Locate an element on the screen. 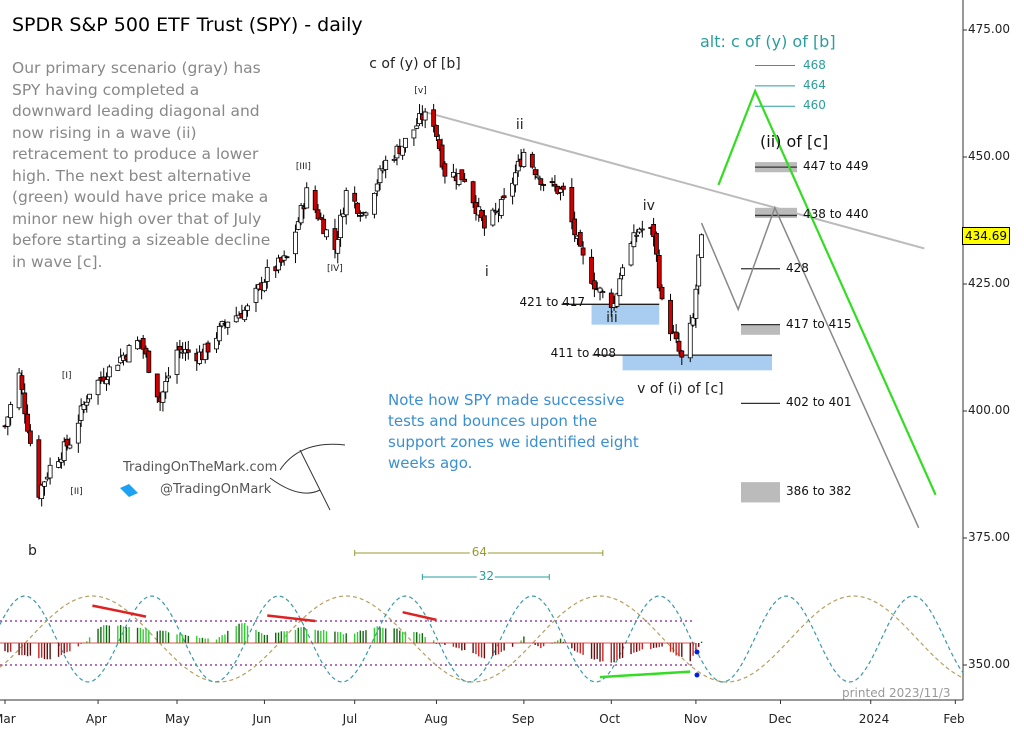 The image size is (1024, 756). target-level-label: 438 to 440 is located at coordinates (836, 214).